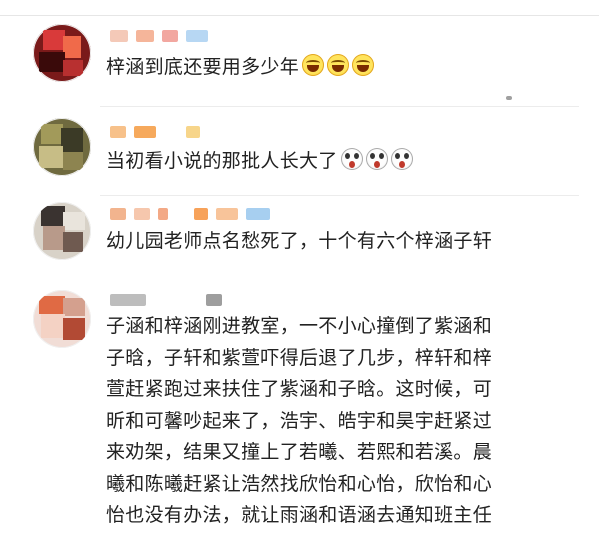 This screenshot has width=599, height=541. Describe the element at coordinates (509, 98) in the screenshot. I see `more-indicator` at that location.